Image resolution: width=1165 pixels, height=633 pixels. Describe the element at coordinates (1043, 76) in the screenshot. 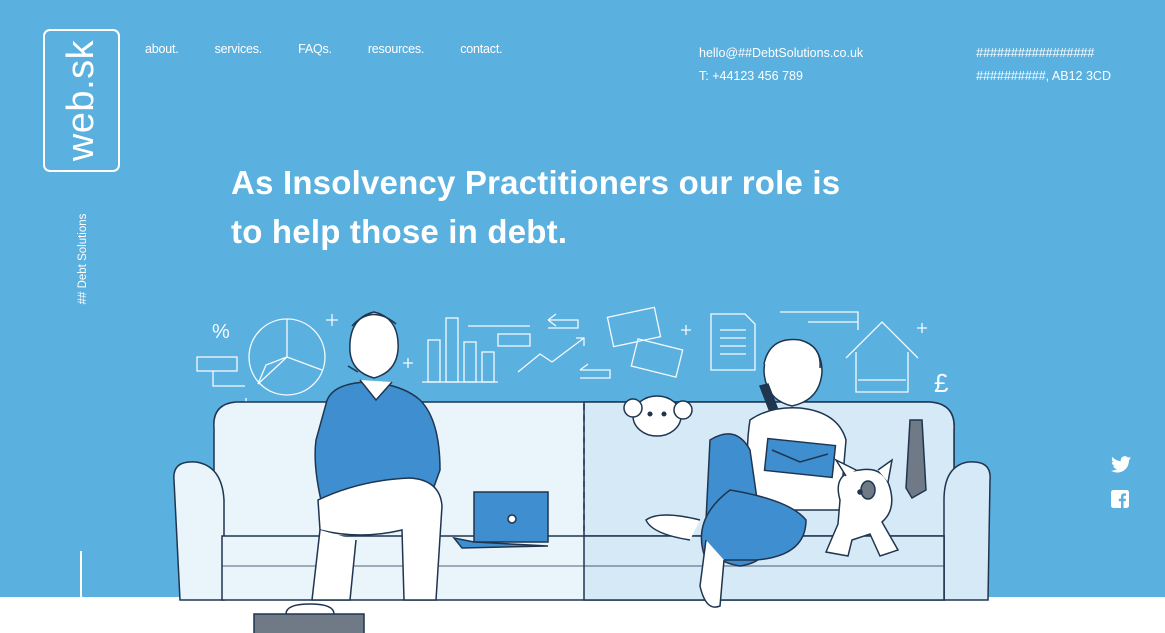

I see `address-line-2: ##########, AB12 3CD` at that location.